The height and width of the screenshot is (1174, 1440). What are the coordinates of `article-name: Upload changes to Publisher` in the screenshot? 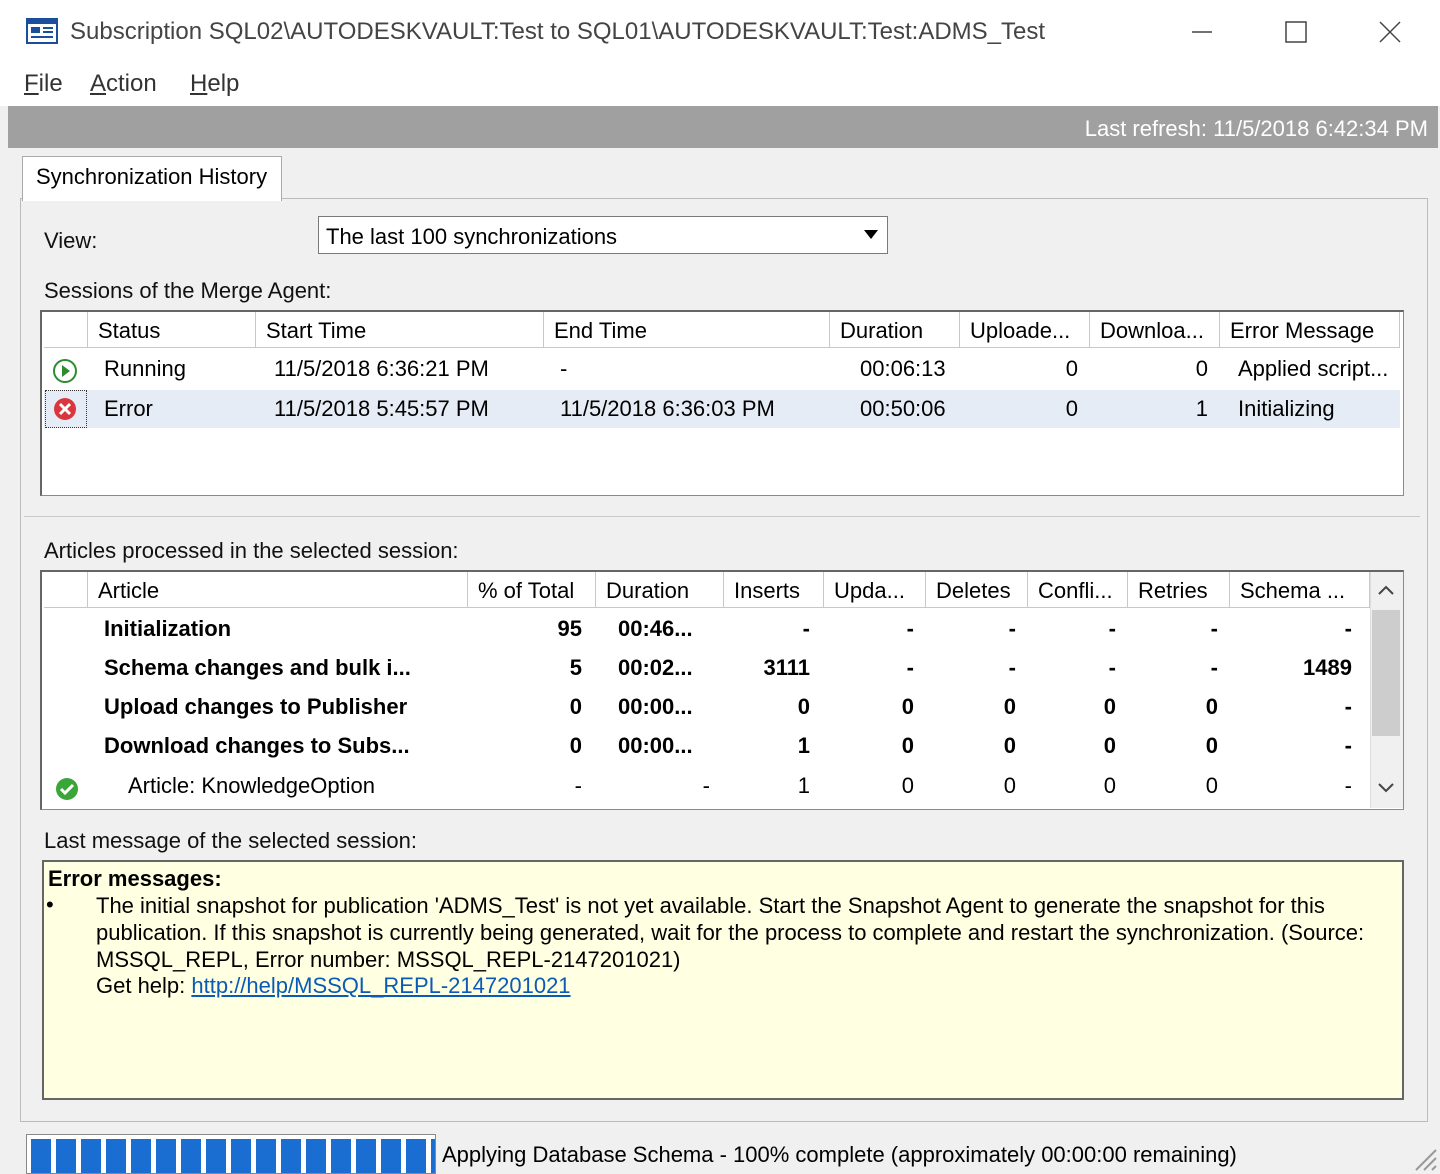 It's located at (256, 706).